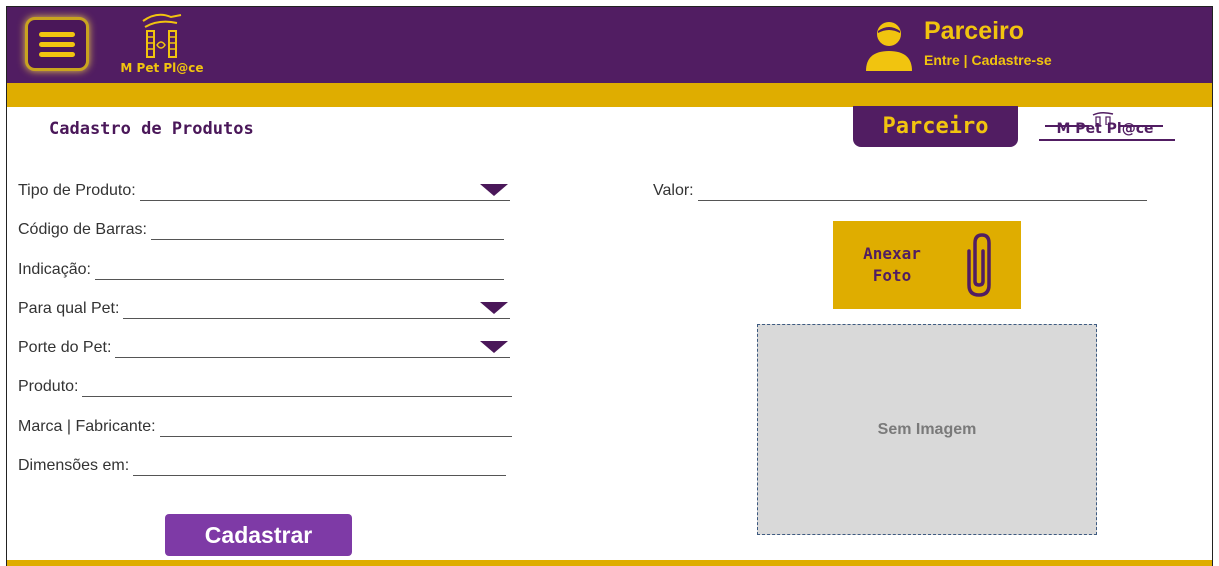 The width and height of the screenshot is (1219, 566). What do you see at coordinates (892, 275) in the screenshot?
I see `attach-label-line2: Foto` at bounding box center [892, 275].